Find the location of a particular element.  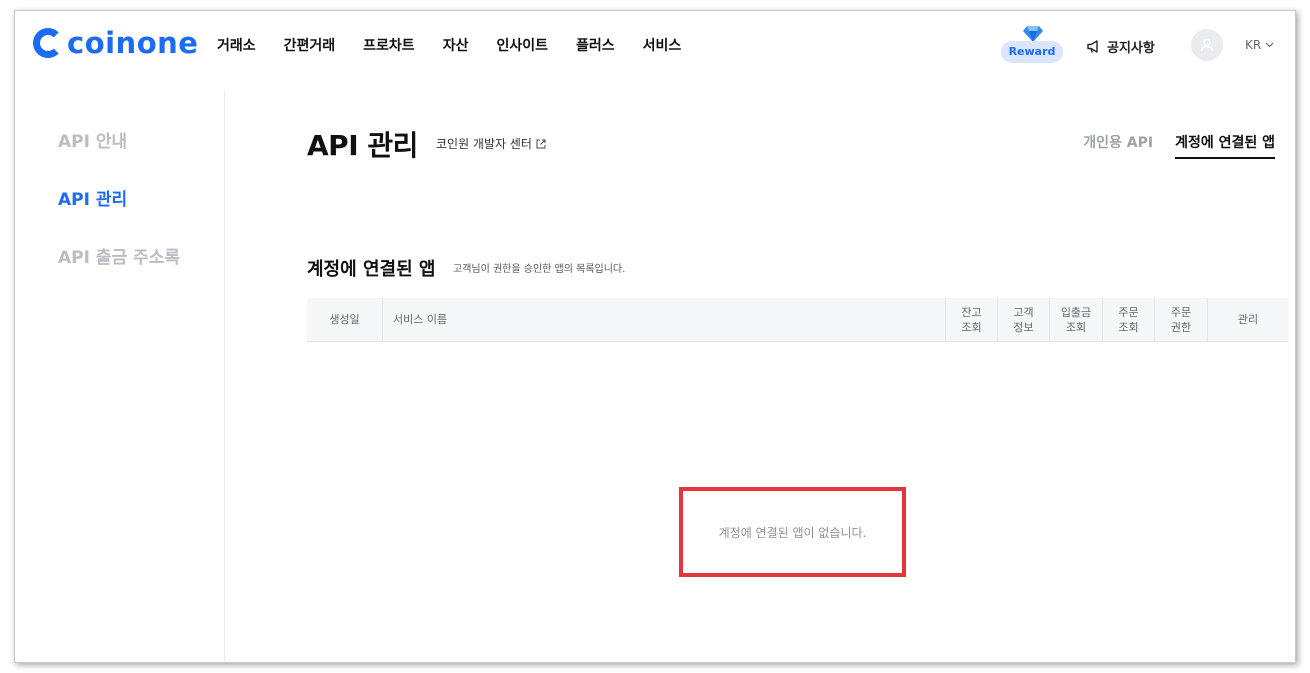

nav-item-pro-chart: 프로차트 is located at coordinates (389, 45).